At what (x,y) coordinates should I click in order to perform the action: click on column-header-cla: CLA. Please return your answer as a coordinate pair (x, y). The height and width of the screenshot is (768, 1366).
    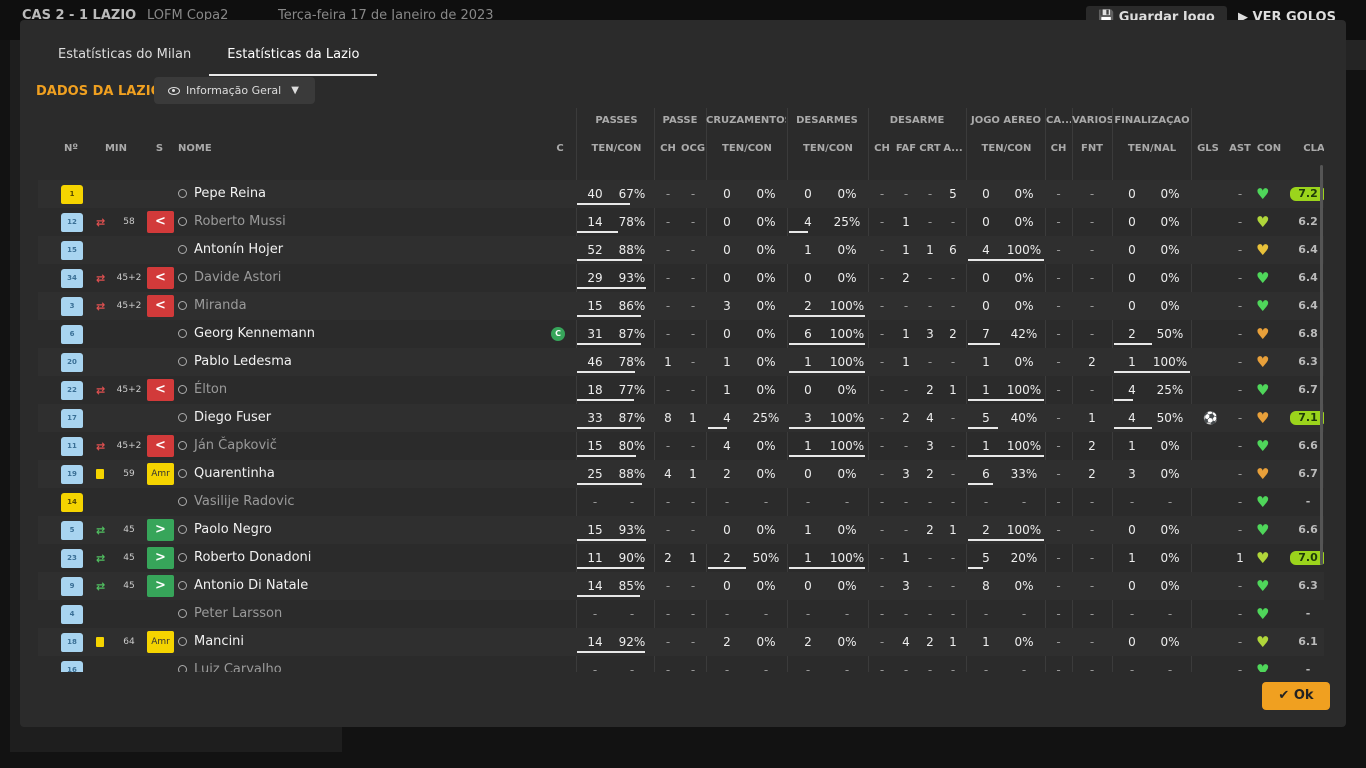
    Looking at the image, I should click on (1309, 148).